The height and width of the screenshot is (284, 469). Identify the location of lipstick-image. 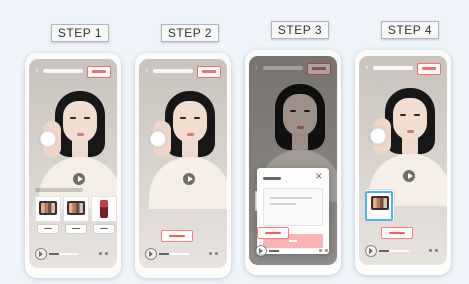
(104, 209).